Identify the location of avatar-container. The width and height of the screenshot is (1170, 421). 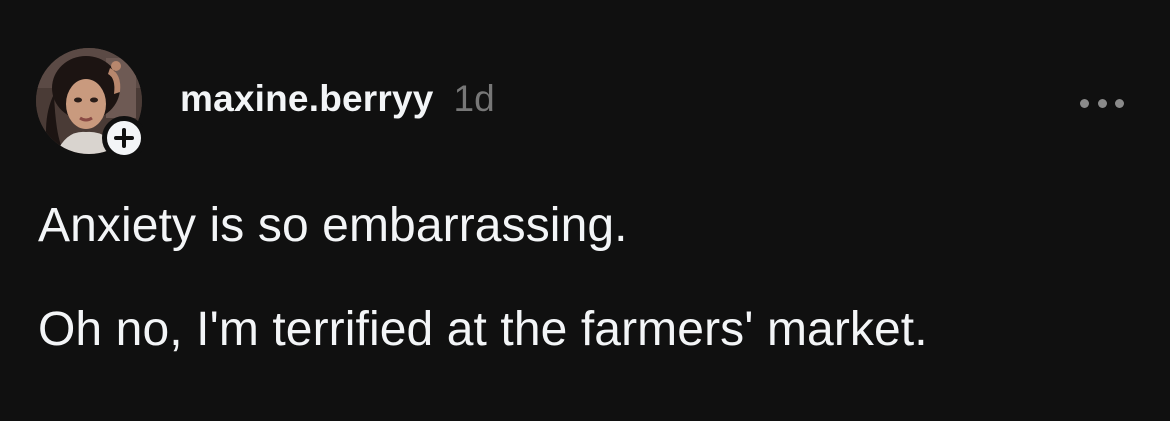
(91, 104).